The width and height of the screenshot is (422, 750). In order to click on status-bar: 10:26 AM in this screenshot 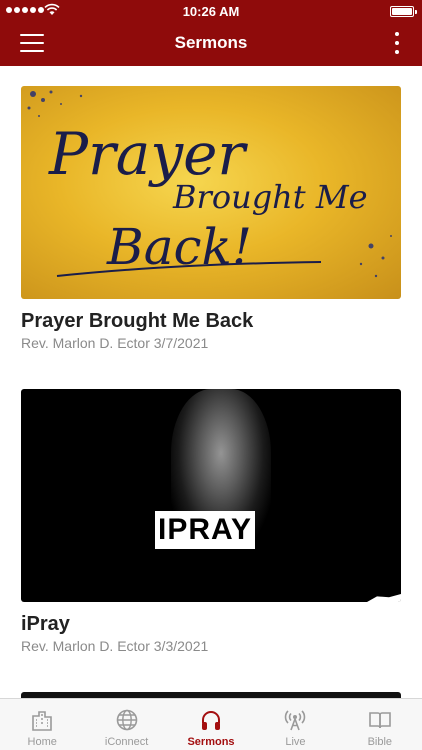, I will do `click(211, 11)`.